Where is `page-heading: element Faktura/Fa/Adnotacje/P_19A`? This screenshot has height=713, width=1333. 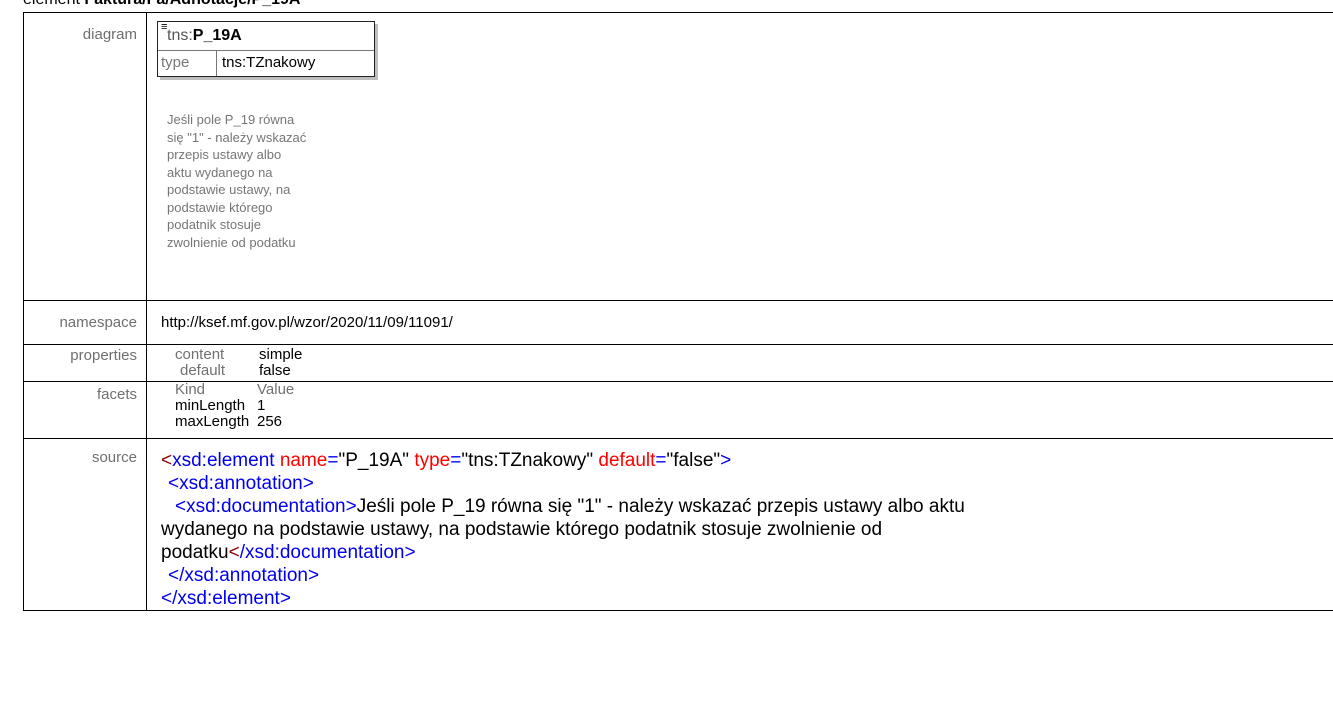 page-heading: element Faktura/Fa/Adnotacje/P_19A is located at coordinates (161, 4).